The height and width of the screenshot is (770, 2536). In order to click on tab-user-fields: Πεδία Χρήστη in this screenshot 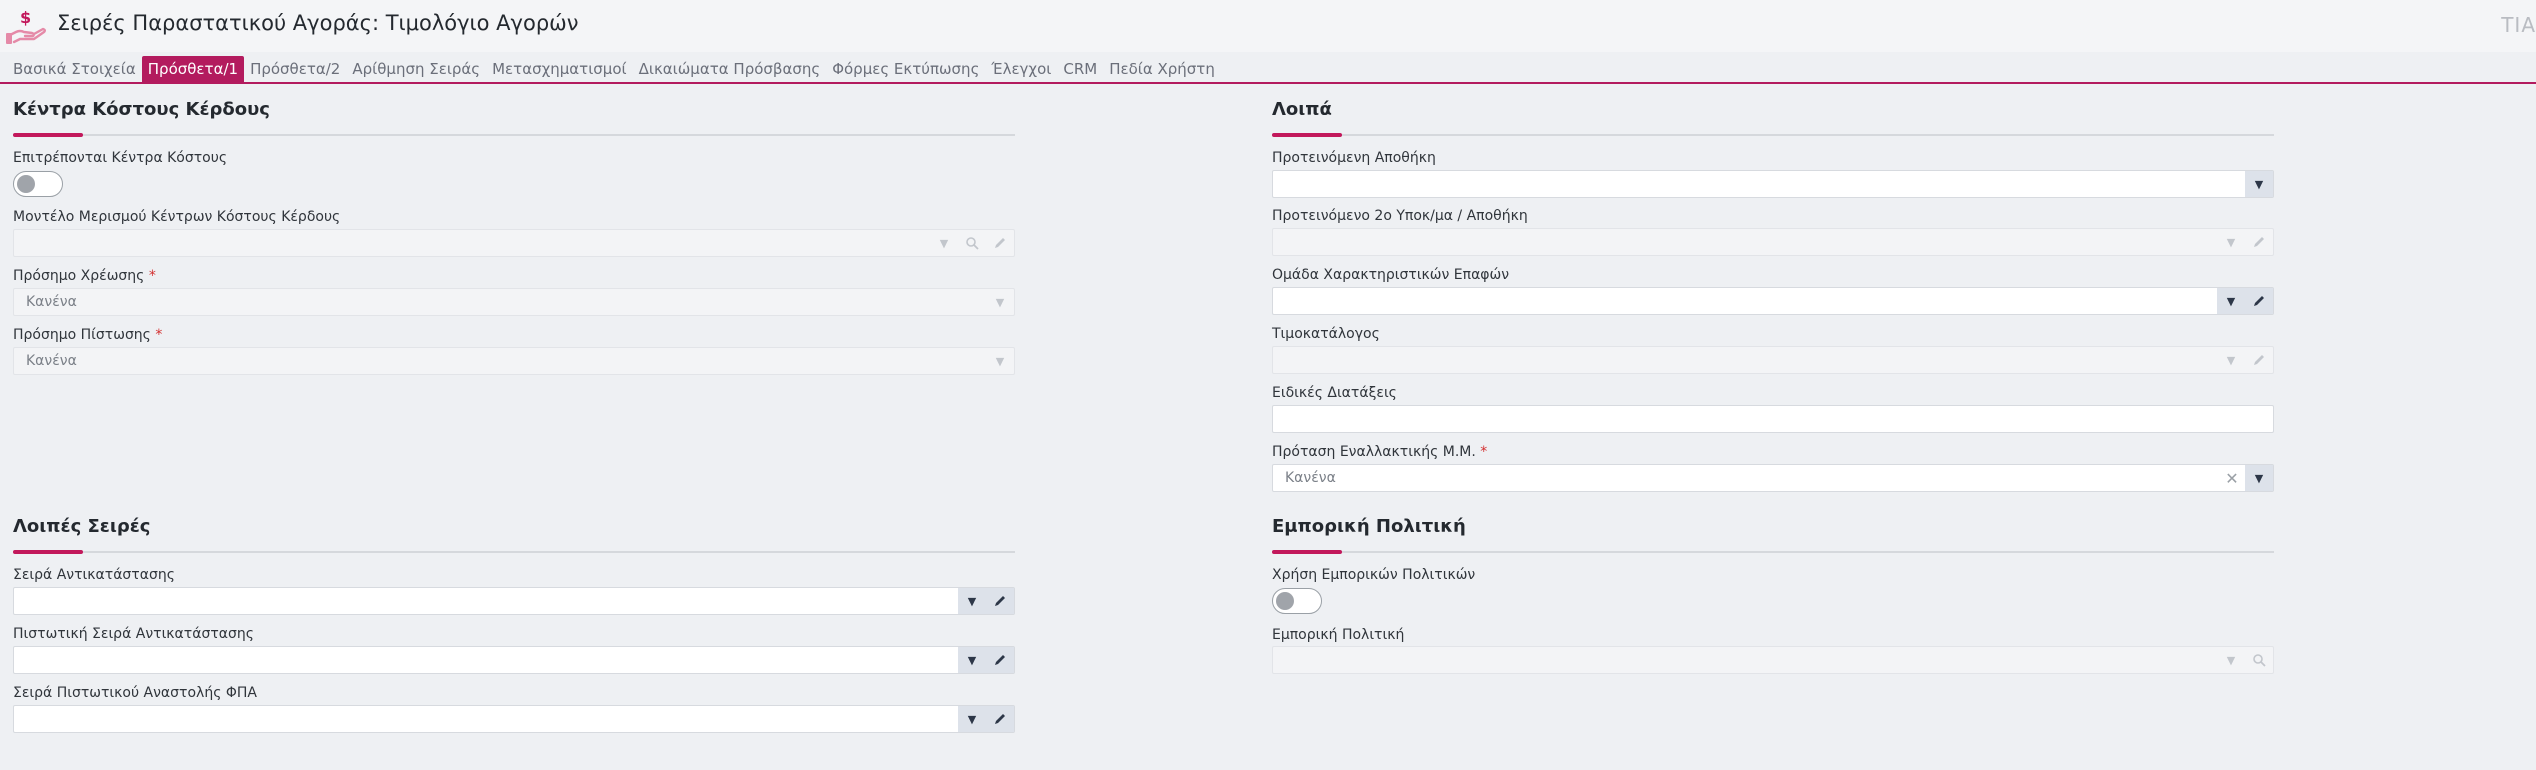, I will do `click(1162, 69)`.